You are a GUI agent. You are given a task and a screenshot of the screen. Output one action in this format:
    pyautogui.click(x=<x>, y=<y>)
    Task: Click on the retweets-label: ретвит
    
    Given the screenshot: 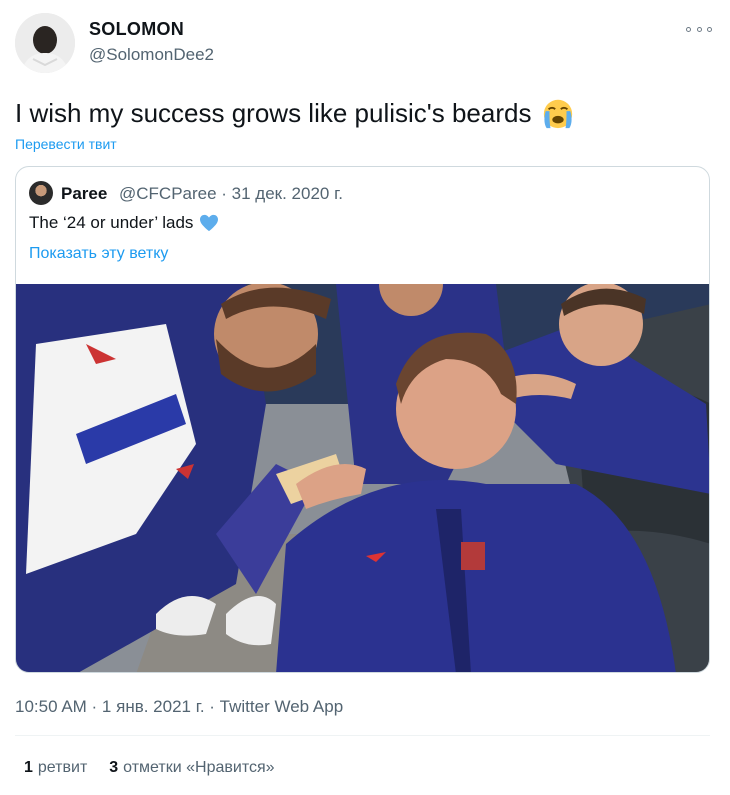 What is the action you would take?
    pyautogui.click(x=62, y=767)
    